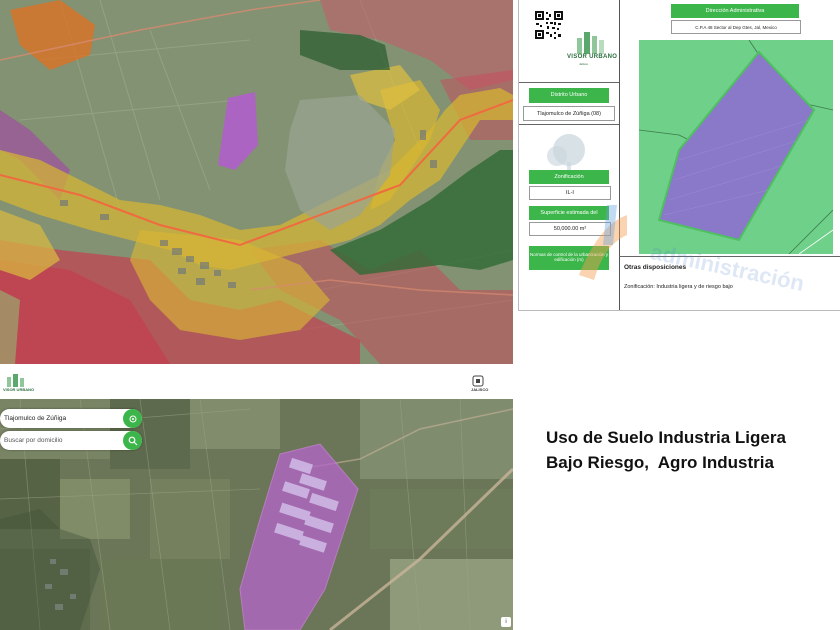  Describe the element at coordinates (61, 440) in the screenshot. I see `address-search-input` at that location.